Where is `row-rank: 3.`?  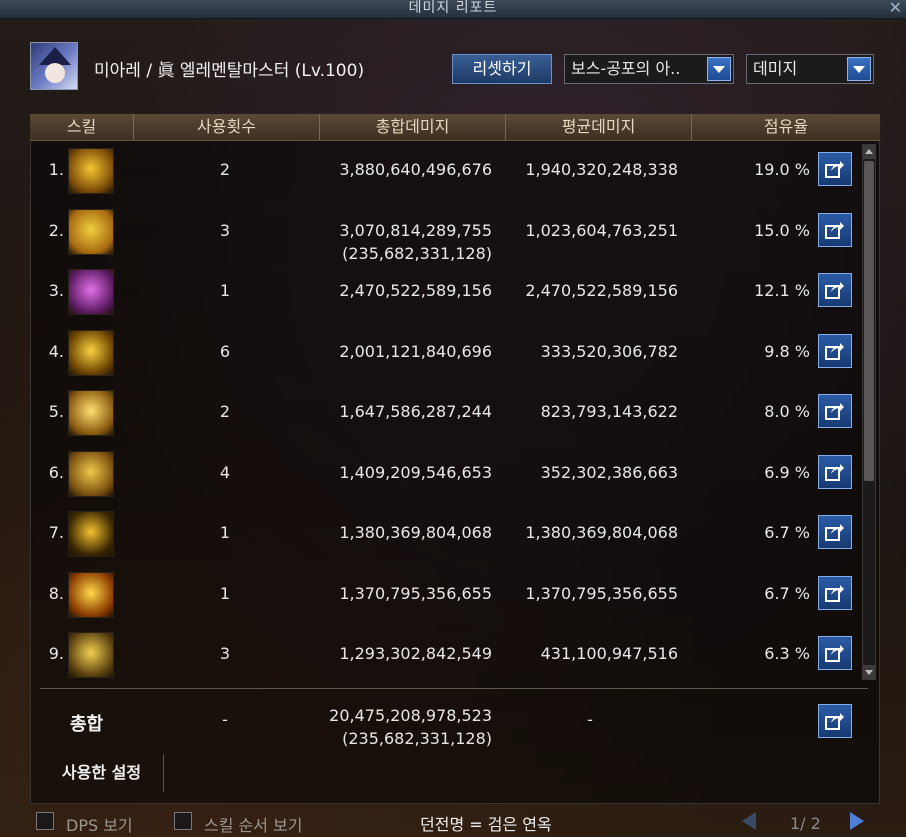 row-rank: 3. is located at coordinates (56, 290).